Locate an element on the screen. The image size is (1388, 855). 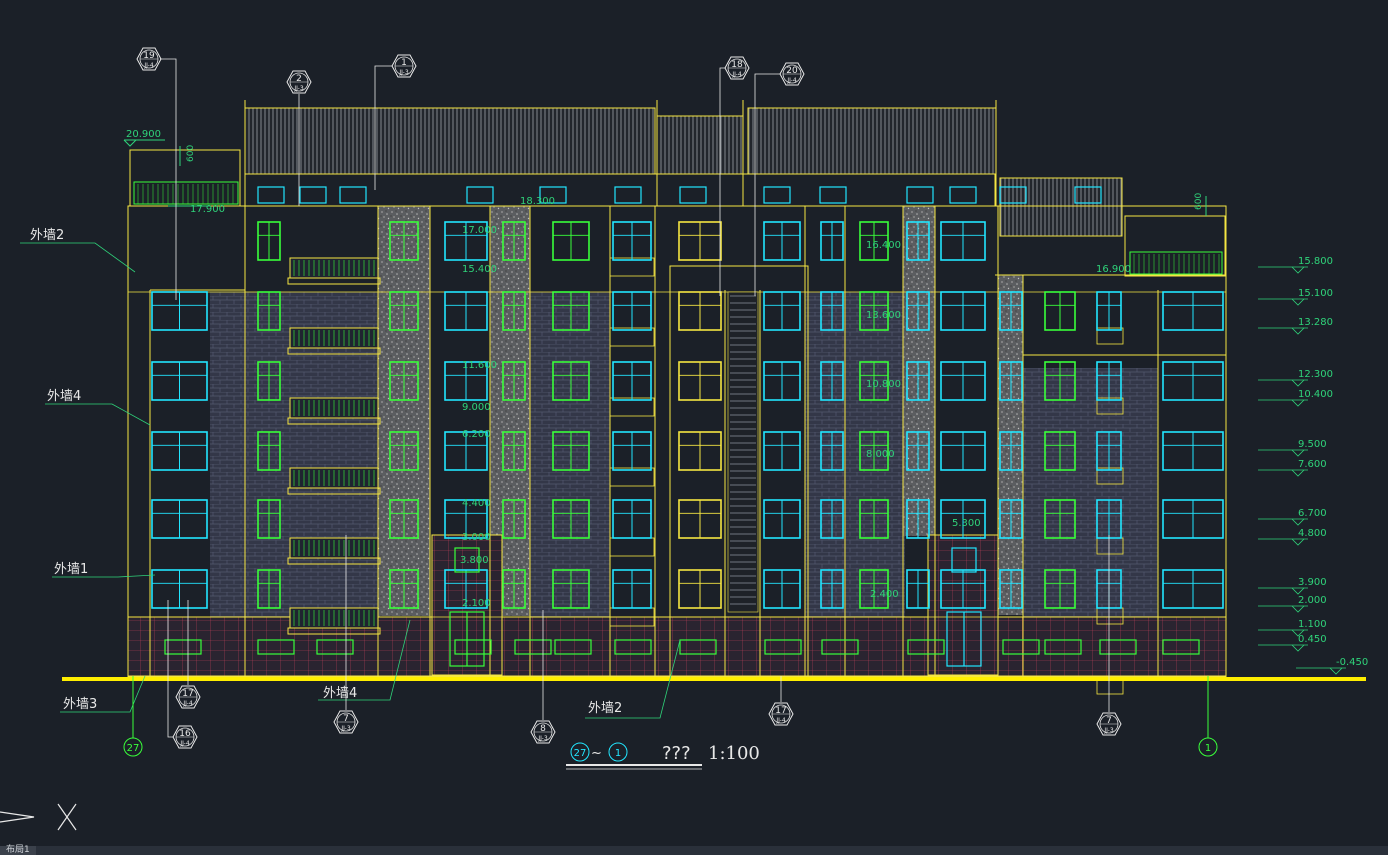
callout-number: 8 is located at coordinates (543, 729).